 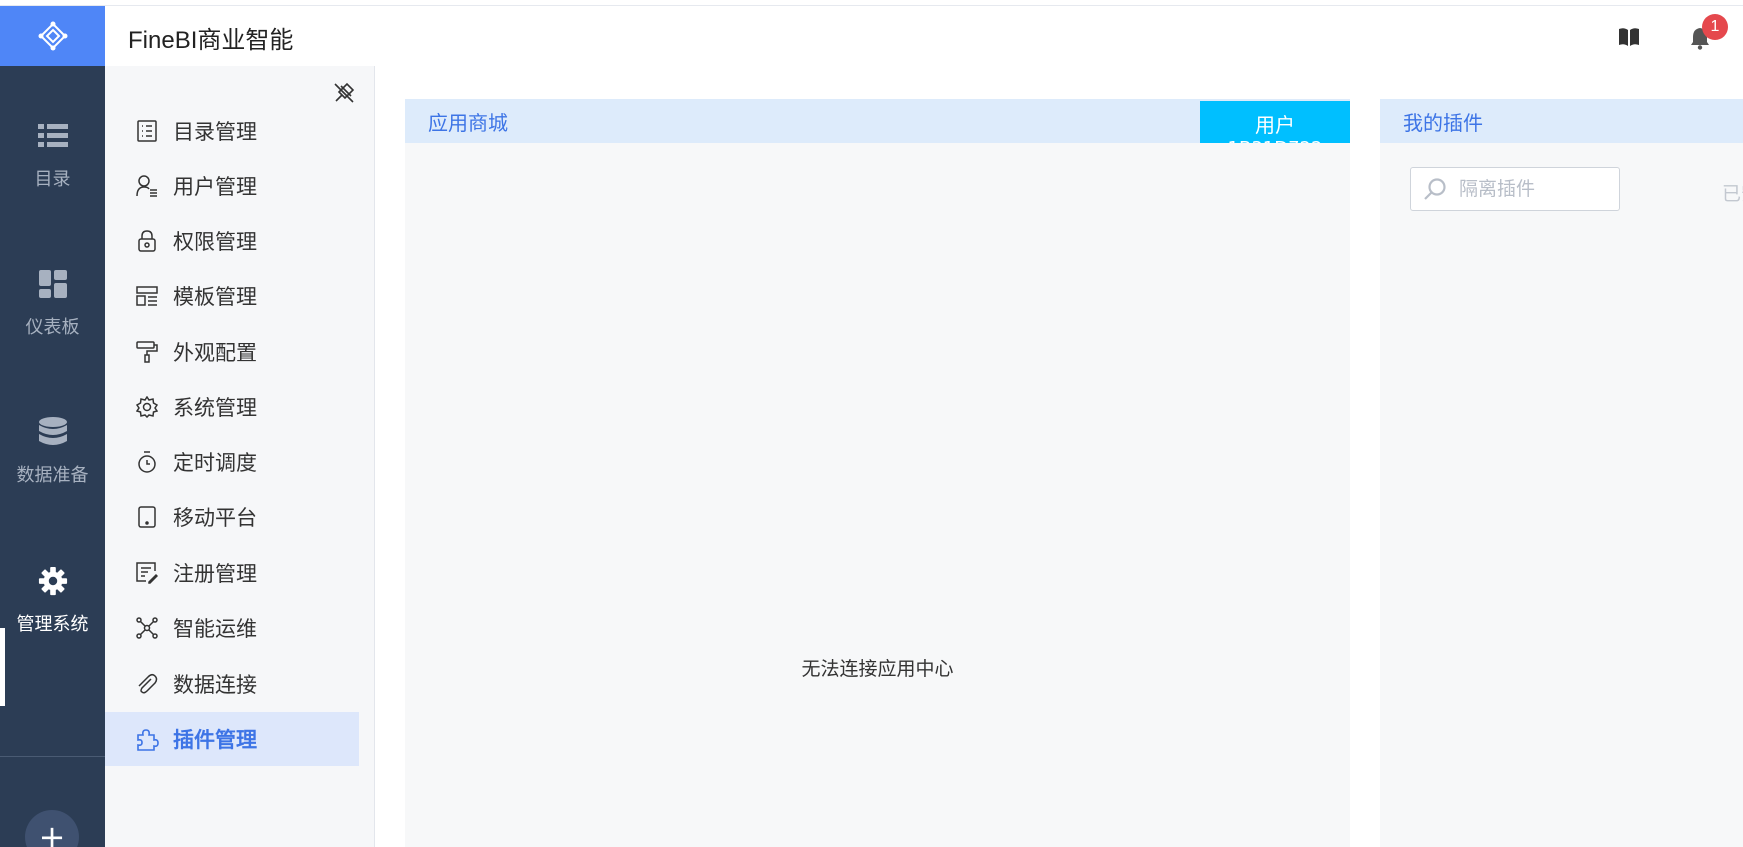 I want to click on menu-item-directory: 目录管理, so click(x=232, y=131).